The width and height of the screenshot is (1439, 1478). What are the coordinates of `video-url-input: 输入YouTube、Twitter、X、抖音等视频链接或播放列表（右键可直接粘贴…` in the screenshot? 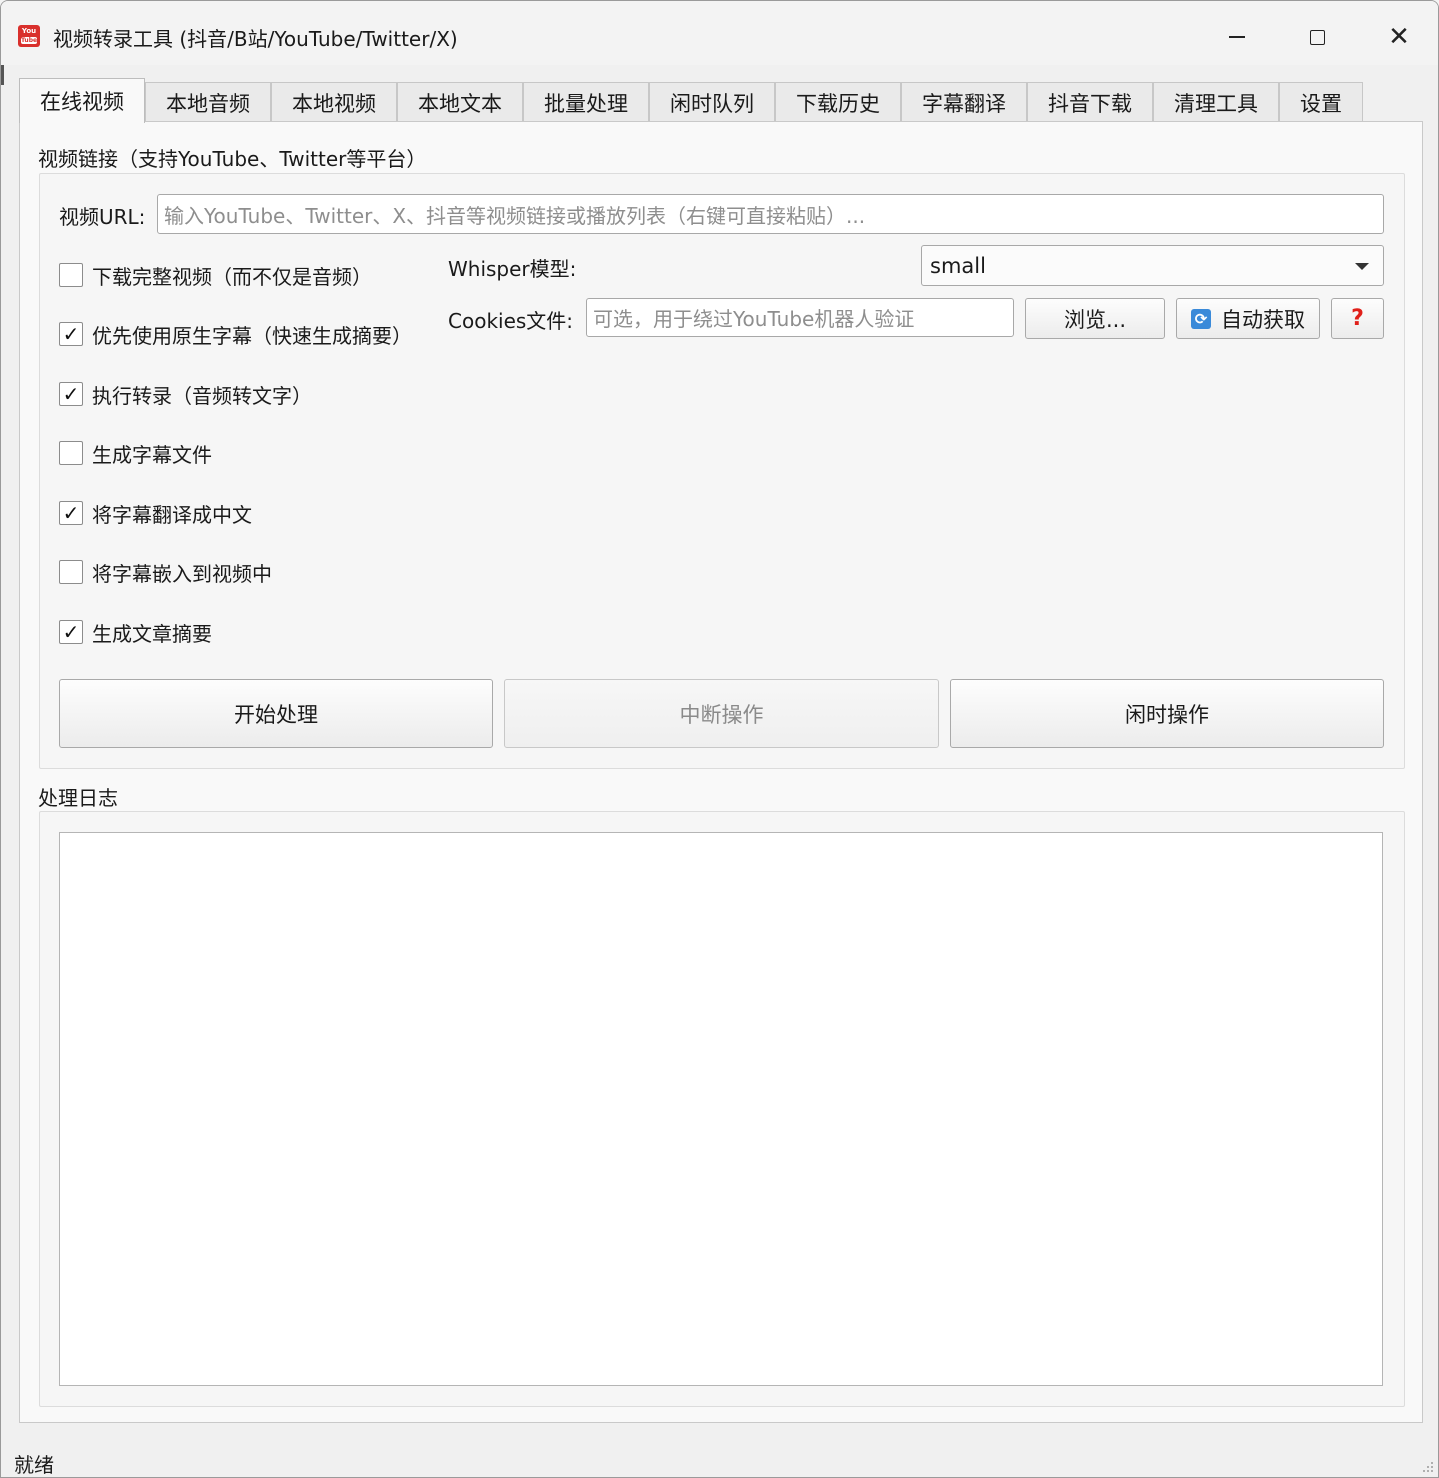 It's located at (770, 214).